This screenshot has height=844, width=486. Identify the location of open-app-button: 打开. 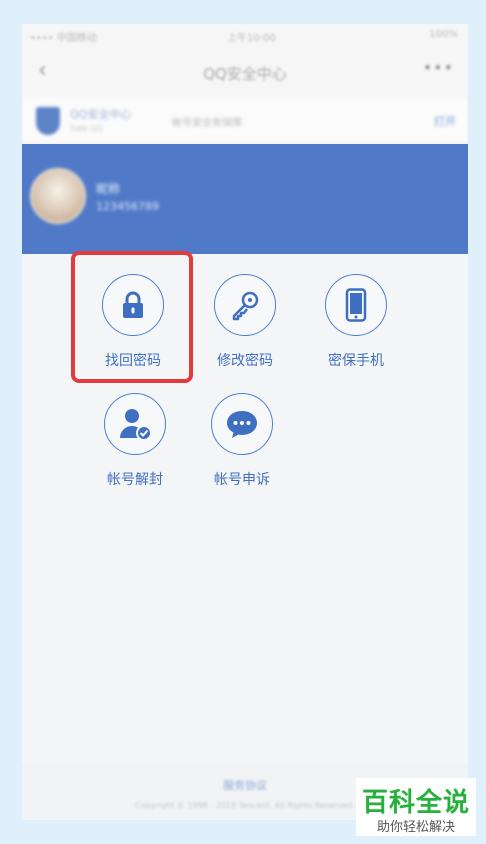
(445, 121).